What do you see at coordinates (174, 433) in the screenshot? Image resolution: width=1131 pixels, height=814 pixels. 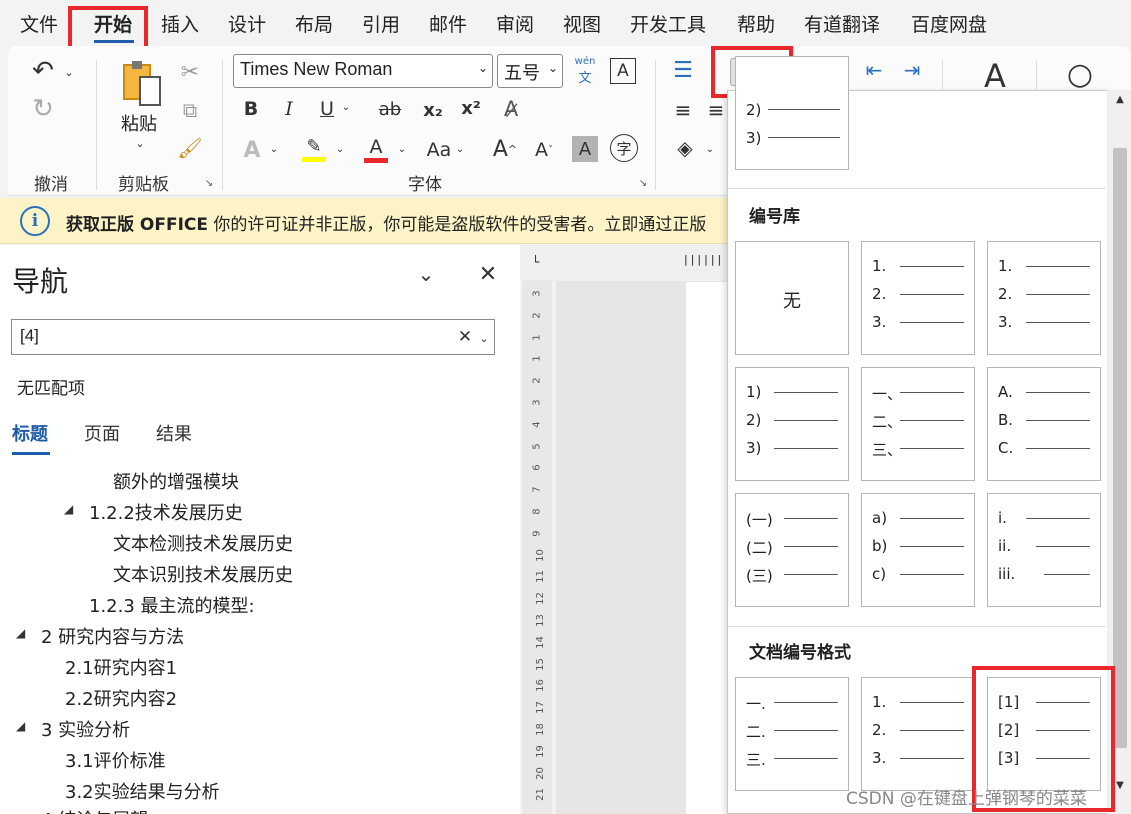 I see `tab-results: 结果` at bounding box center [174, 433].